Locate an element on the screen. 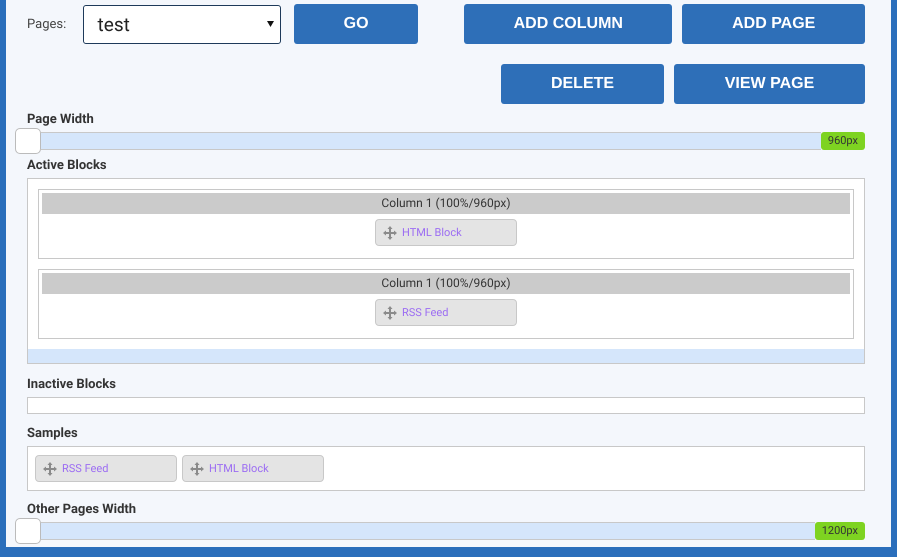 The height and width of the screenshot is (557, 897). caret-icon is located at coordinates (270, 24).